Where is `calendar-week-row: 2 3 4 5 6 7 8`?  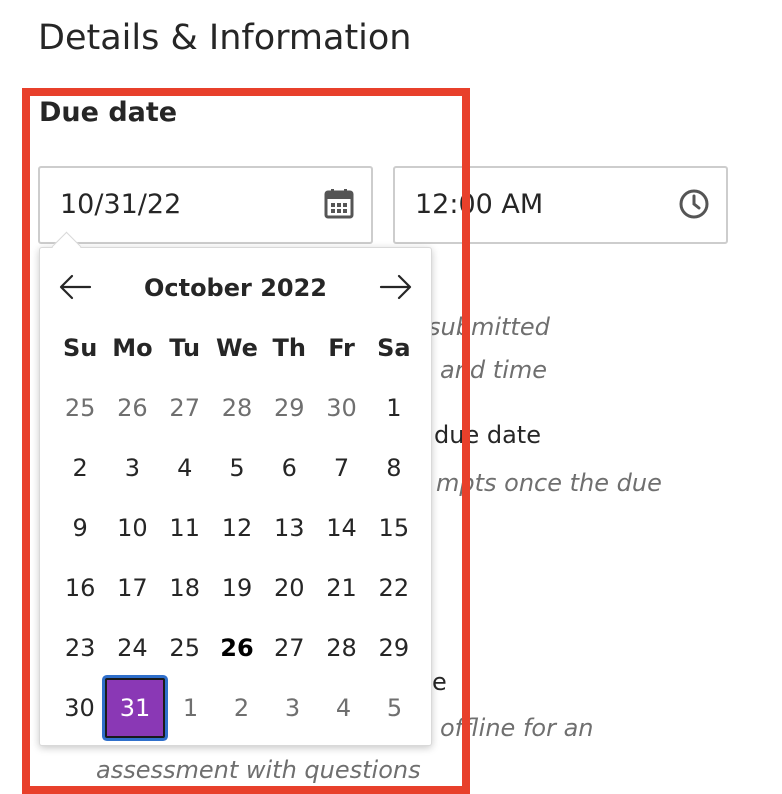
calendar-week-row: 2 3 4 5 6 7 8 is located at coordinates (237, 468).